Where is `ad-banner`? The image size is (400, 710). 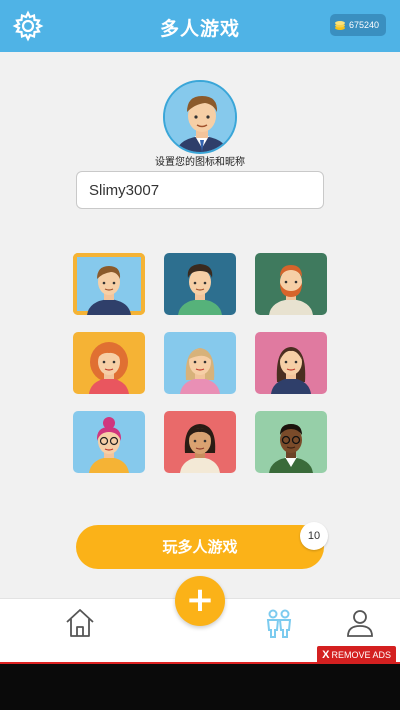
ad-banner is located at coordinates (200, 686).